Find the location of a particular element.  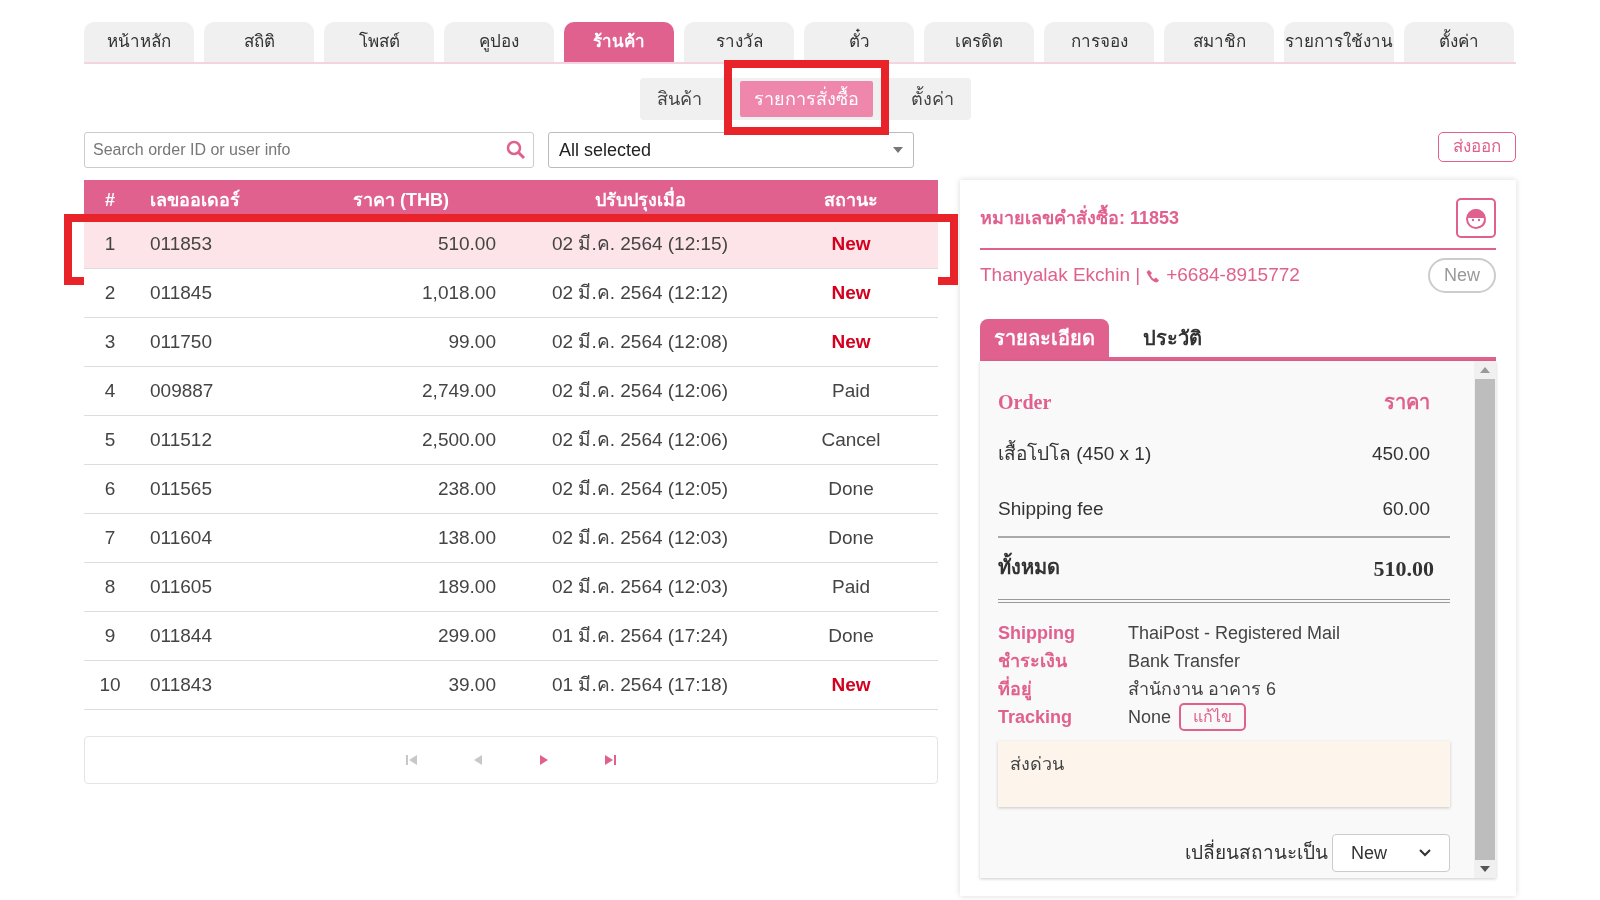

scroll-down-icon is located at coordinates (1485, 869).